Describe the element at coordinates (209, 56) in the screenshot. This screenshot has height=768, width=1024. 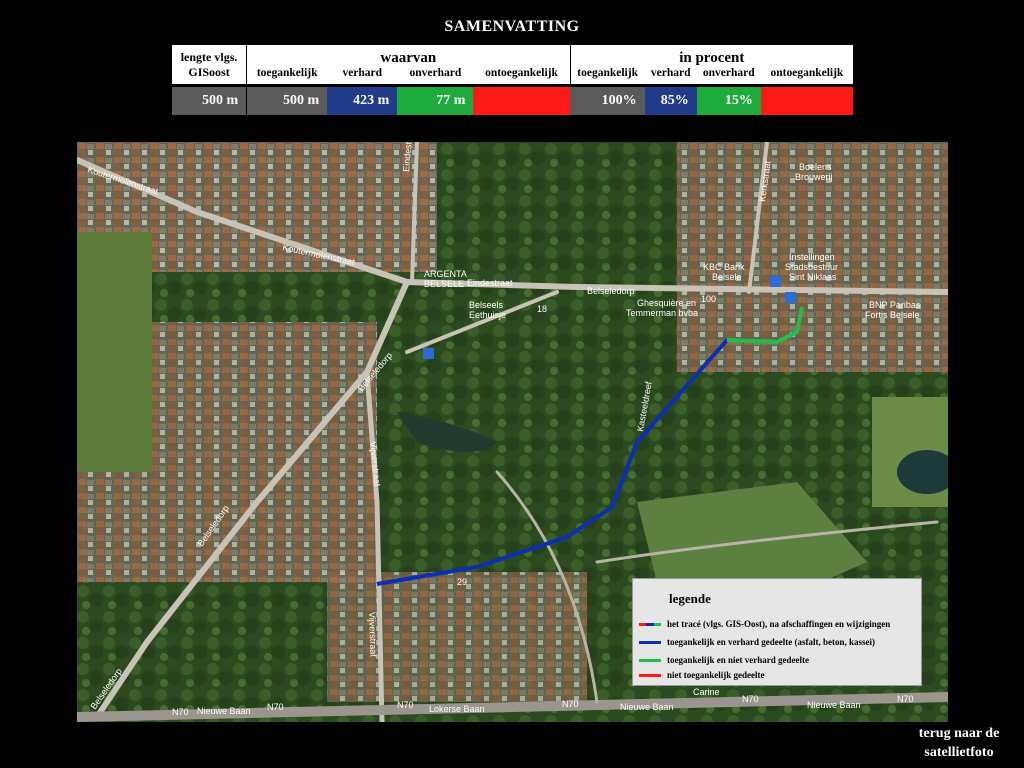
I see `length-header-line1: lengte vlgs.` at that location.